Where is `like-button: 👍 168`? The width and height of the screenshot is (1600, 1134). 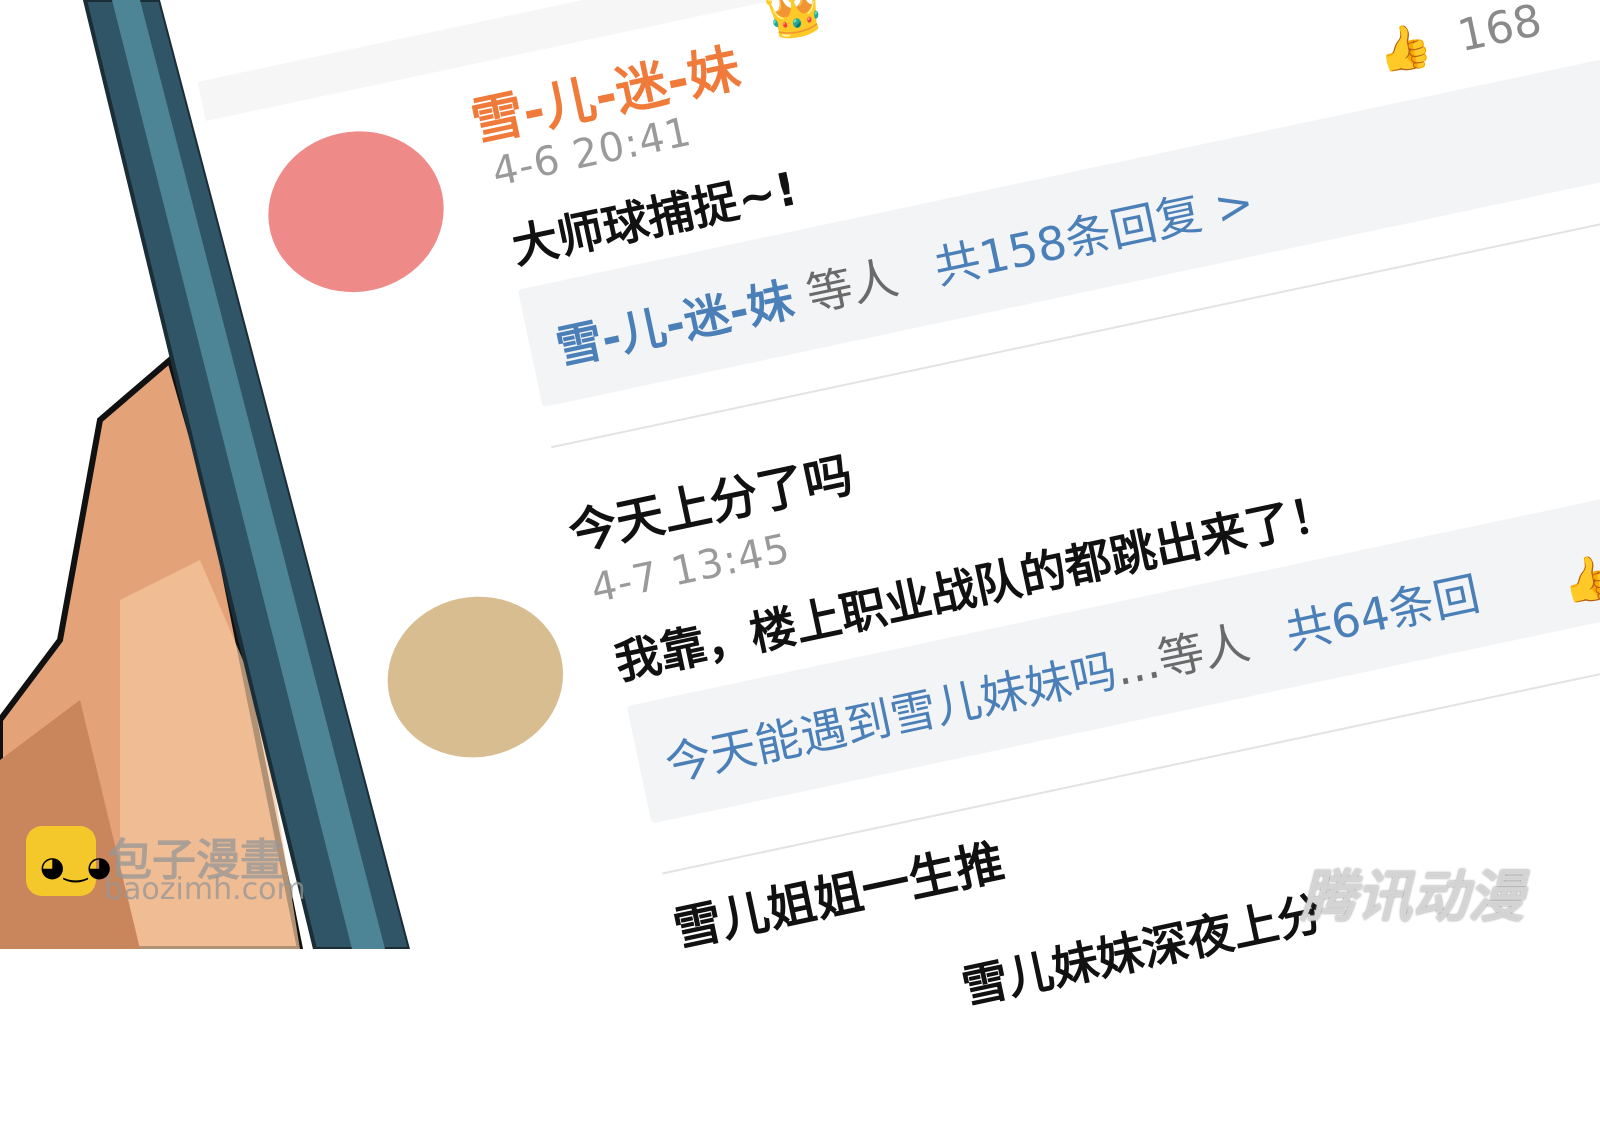
like-button: 👍 168 is located at coordinates (1459, 39).